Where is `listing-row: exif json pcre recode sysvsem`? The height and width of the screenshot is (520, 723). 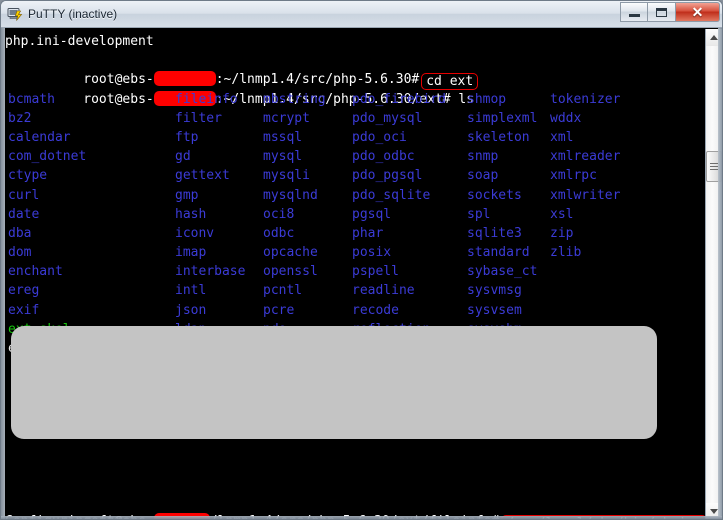
listing-row: exif json pcre recode sysvsem is located at coordinates (355, 310).